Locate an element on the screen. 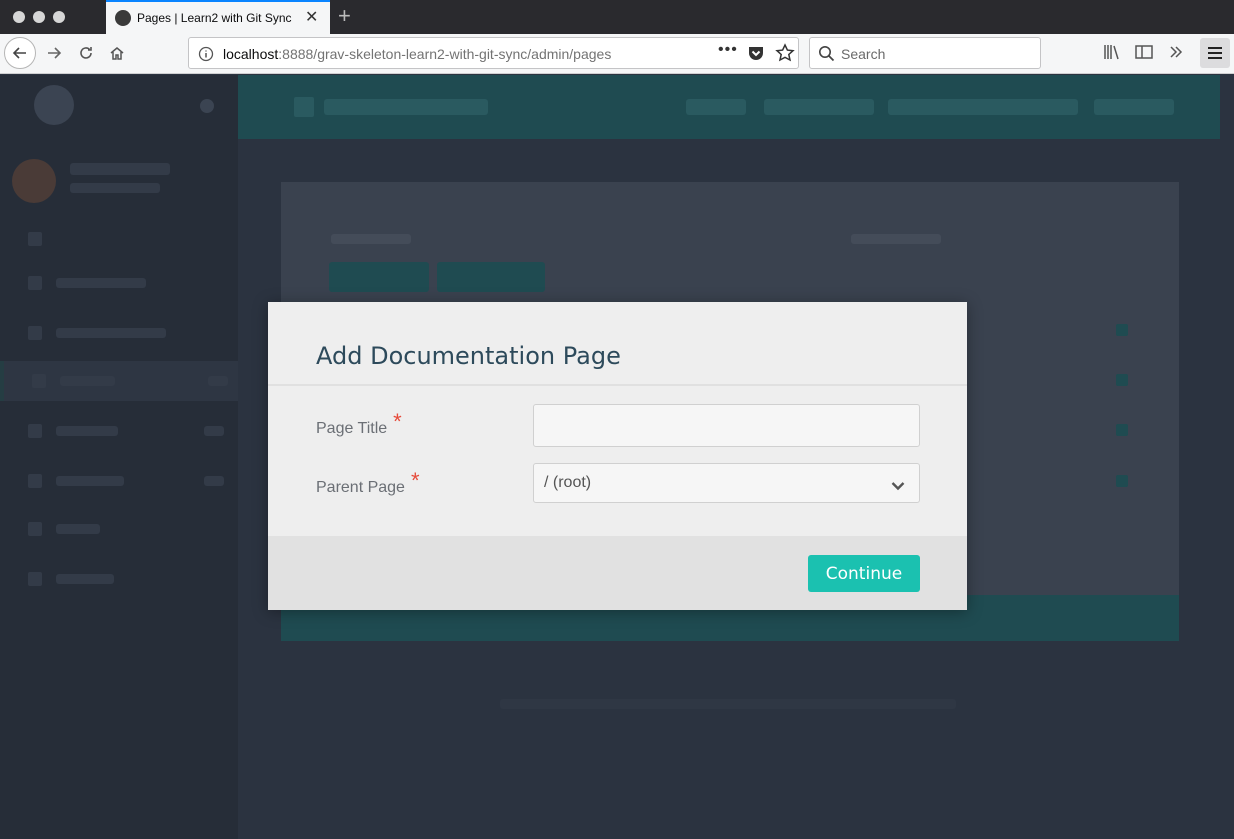 The height and width of the screenshot is (839, 1234). grav-logo is located at coordinates (119, 107).